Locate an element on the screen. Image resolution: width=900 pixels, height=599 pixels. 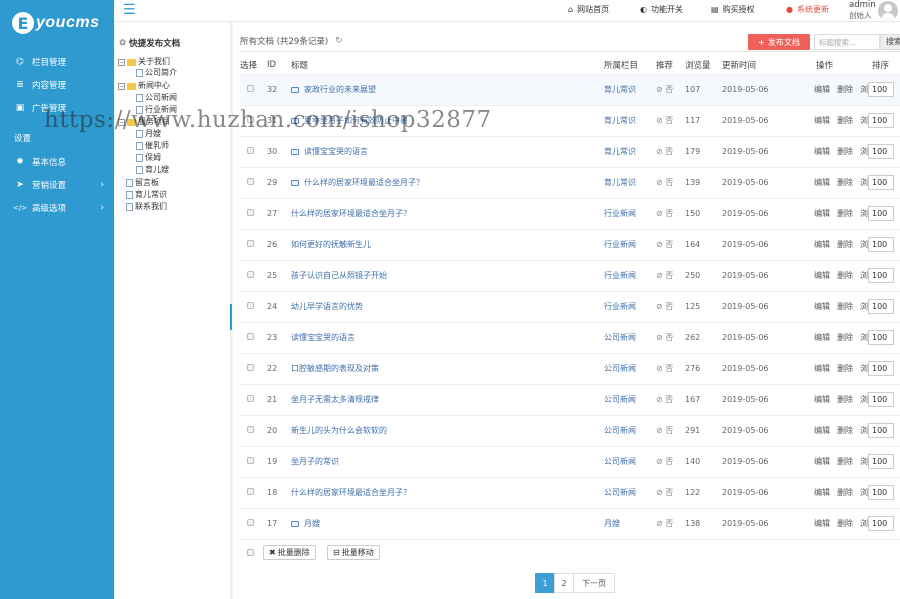
buy-license-link: ▤ 购买授权 is located at coordinates (733, 9).